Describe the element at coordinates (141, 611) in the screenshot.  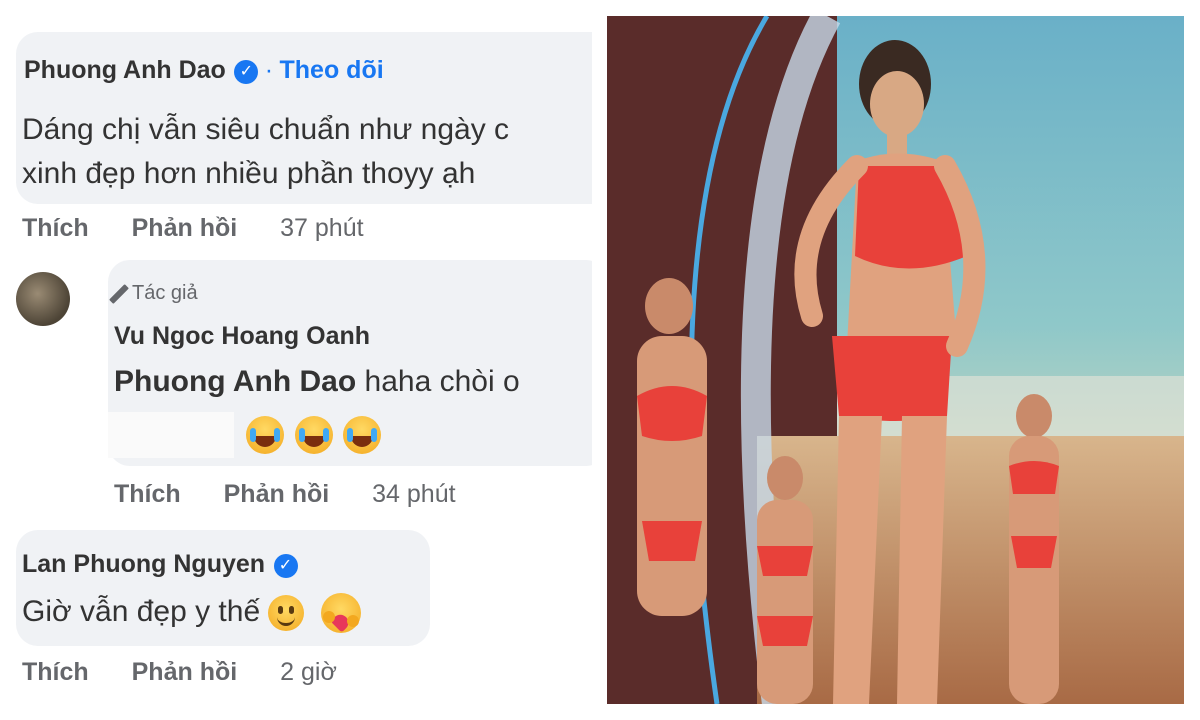
I see `comment-text-body: Giờ vẫn đẹp y thế` at that location.